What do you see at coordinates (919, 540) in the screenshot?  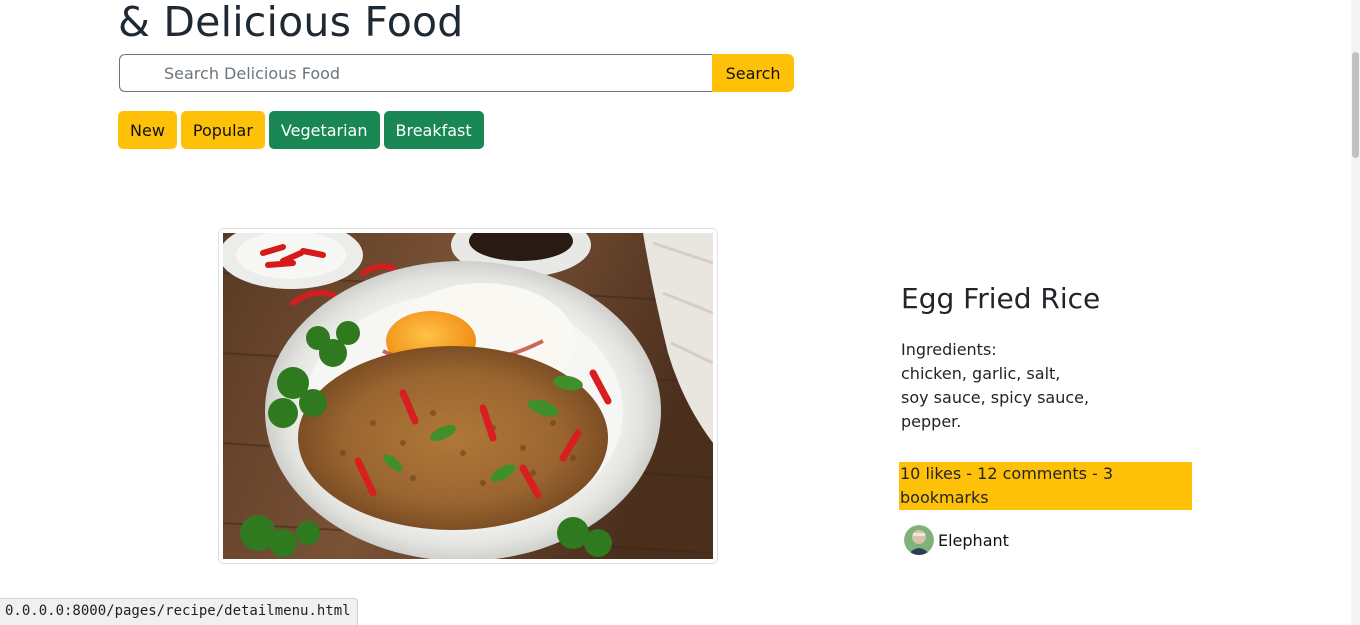 I see `user-avatar` at bounding box center [919, 540].